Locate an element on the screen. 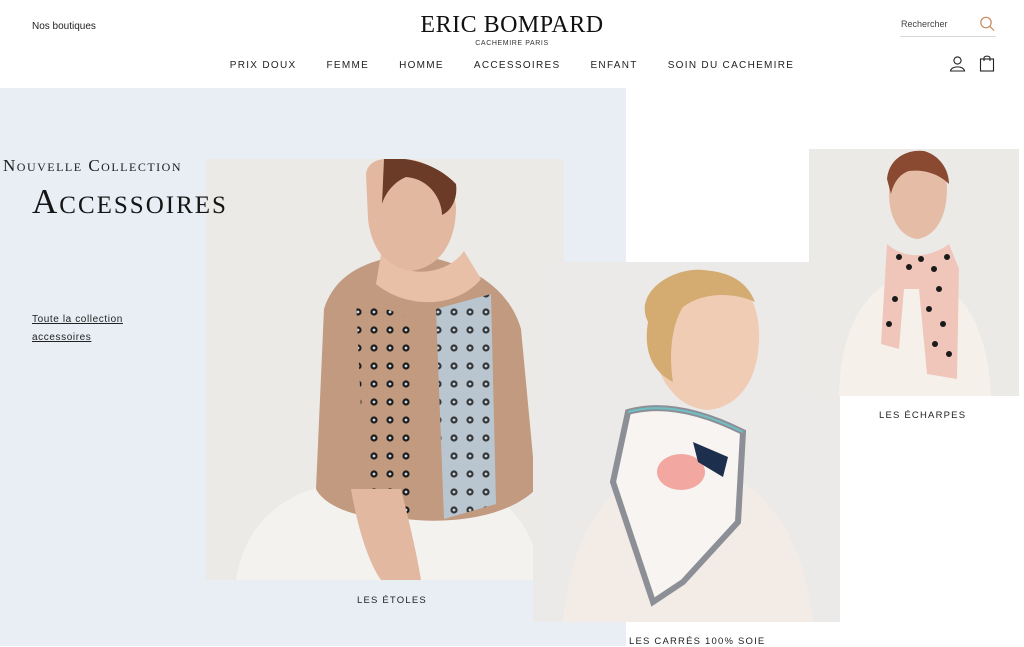  user-icon is located at coordinates (957, 63).